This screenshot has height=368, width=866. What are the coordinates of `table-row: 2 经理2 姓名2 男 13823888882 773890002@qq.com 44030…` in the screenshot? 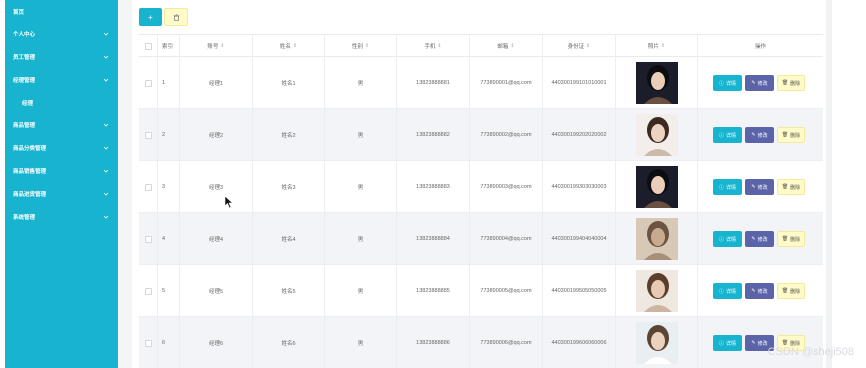 It's located at (481, 135).